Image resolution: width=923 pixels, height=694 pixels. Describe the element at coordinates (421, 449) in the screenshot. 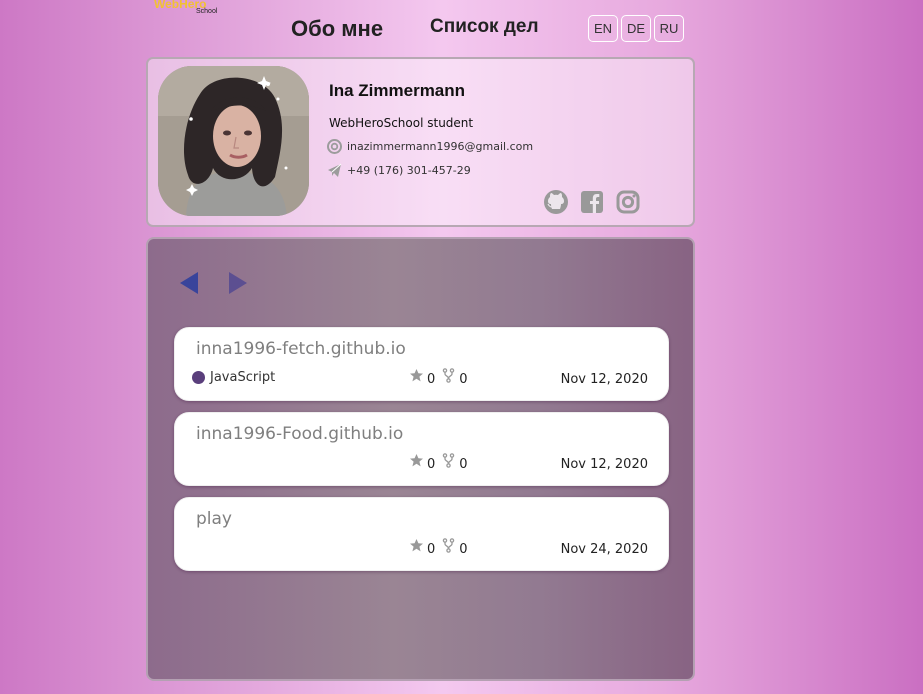

I see `repository-card: inna1996-Food.github.io 0 0 Nov 12, 2020` at that location.